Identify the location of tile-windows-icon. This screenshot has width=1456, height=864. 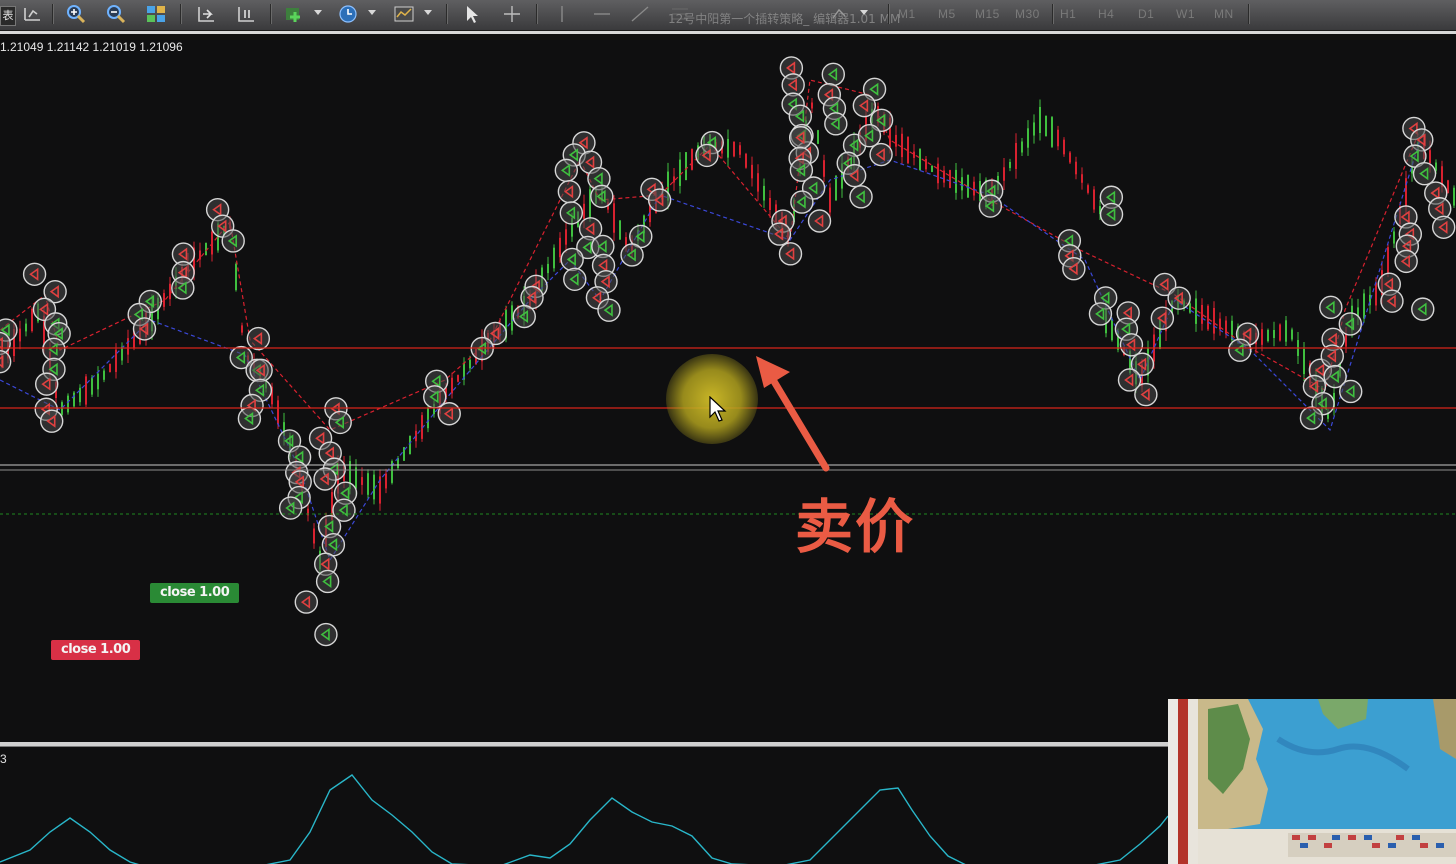
(156, 14).